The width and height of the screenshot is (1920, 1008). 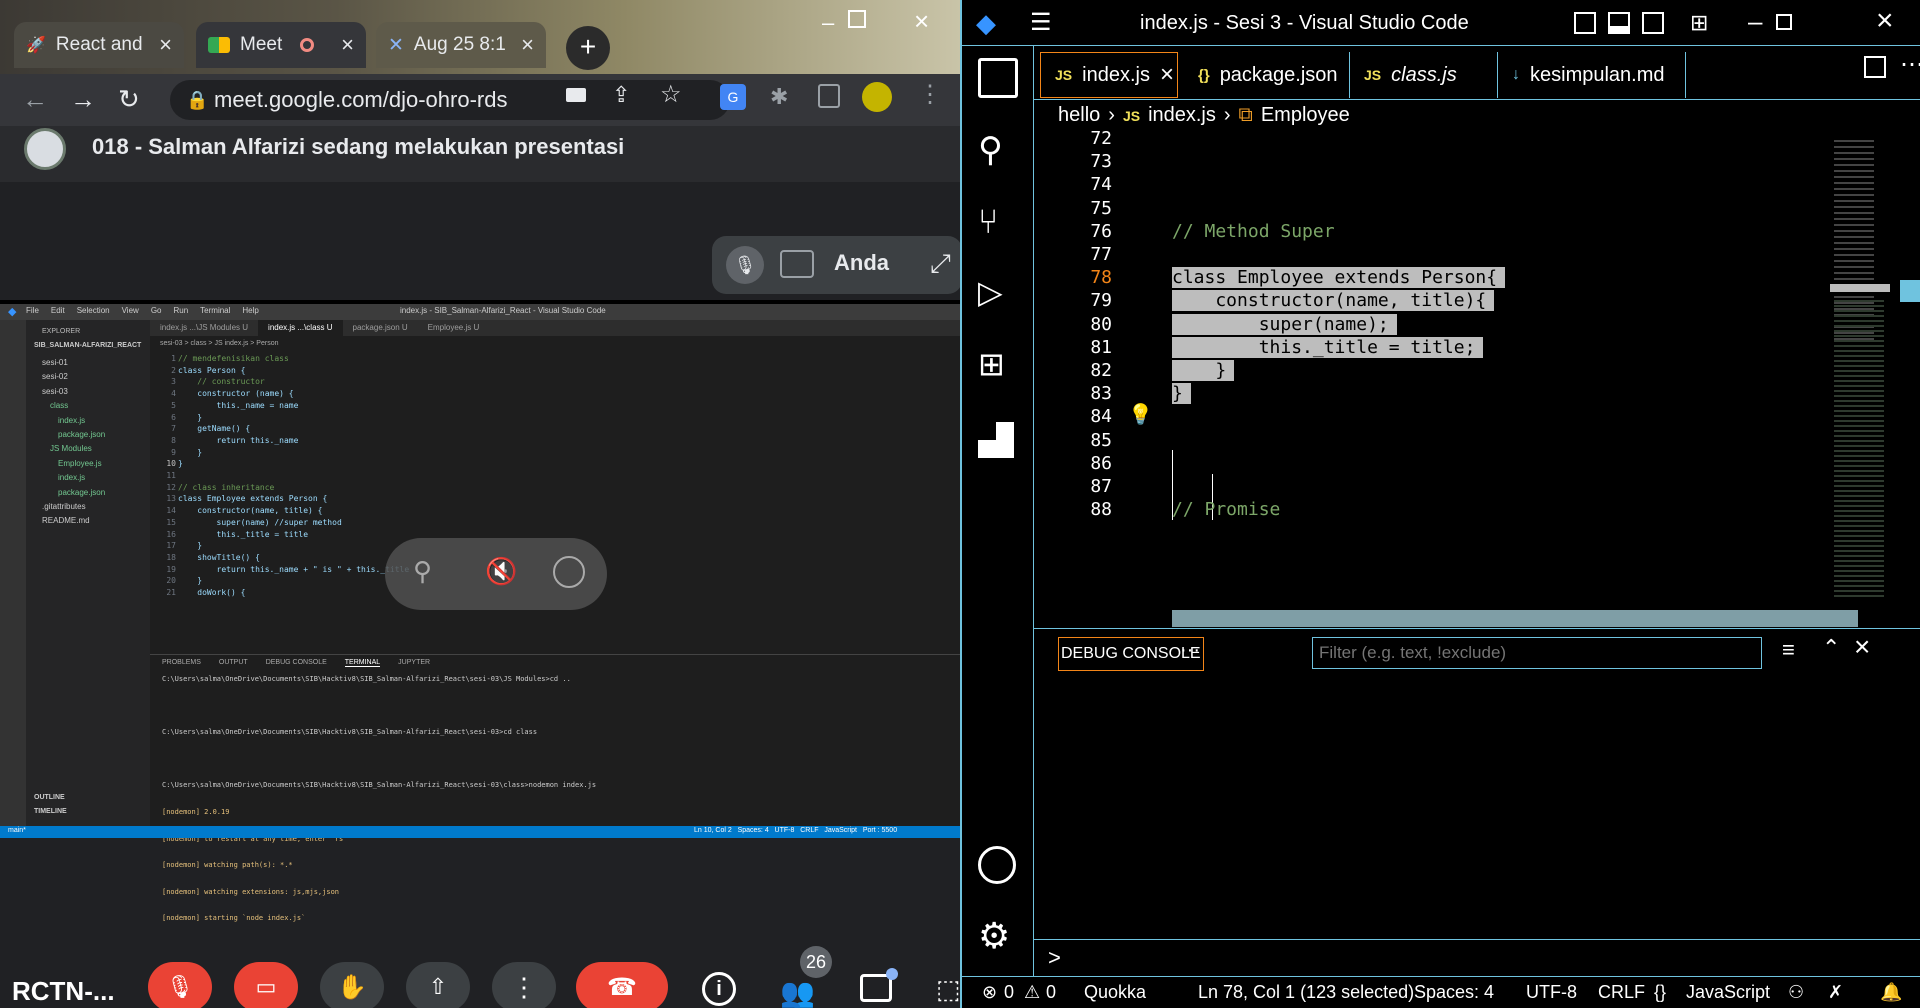 I want to click on shared-tab: index.js ...\class U, so click(x=300, y=328).